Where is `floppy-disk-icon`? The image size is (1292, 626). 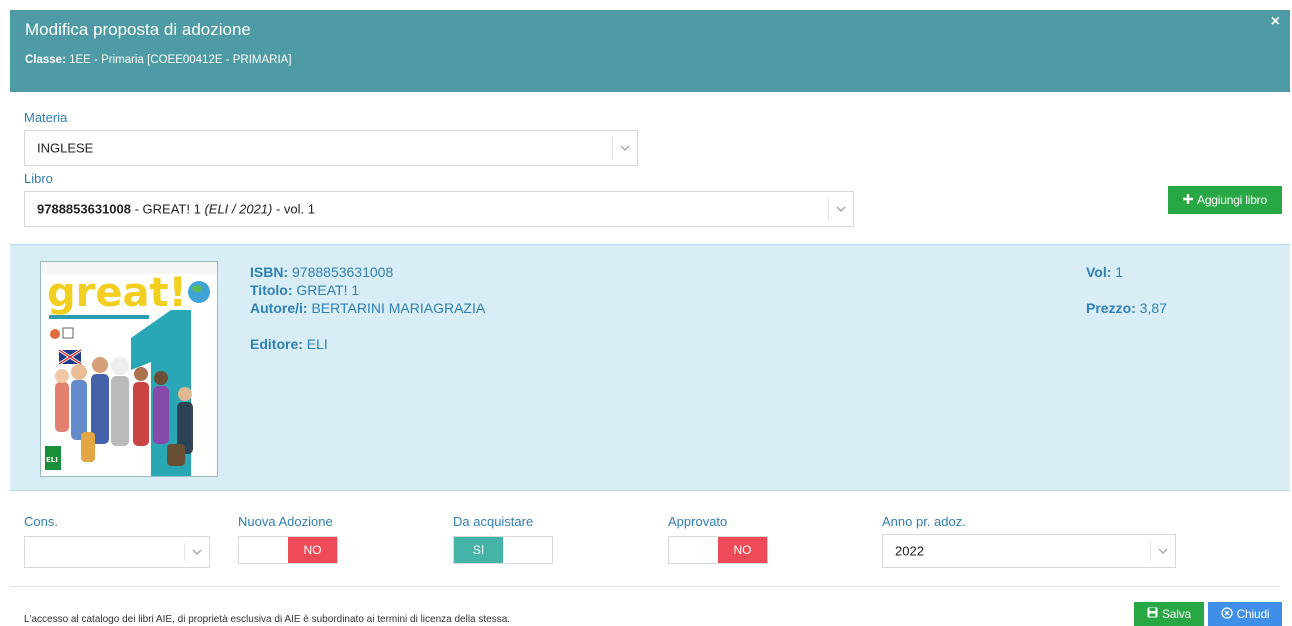
floppy-disk-icon is located at coordinates (1152, 614).